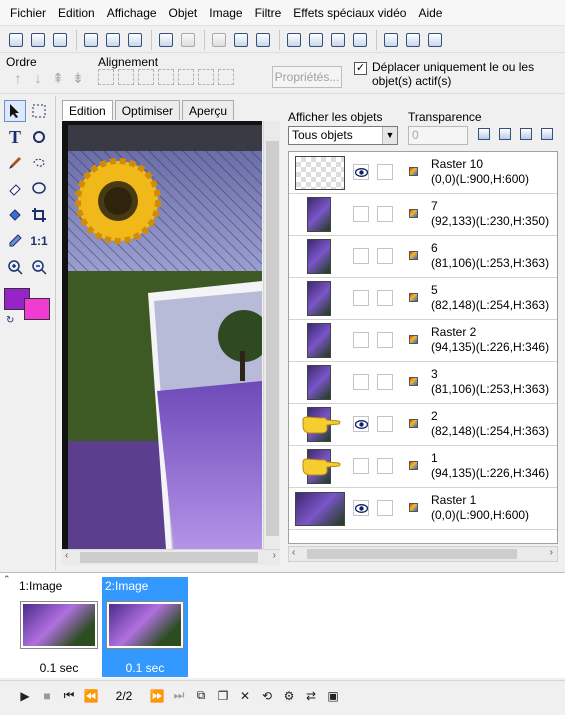  What do you see at coordinates (311, 696) in the screenshot?
I see `tween-icon: ⇄` at bounding box center [311, 696].